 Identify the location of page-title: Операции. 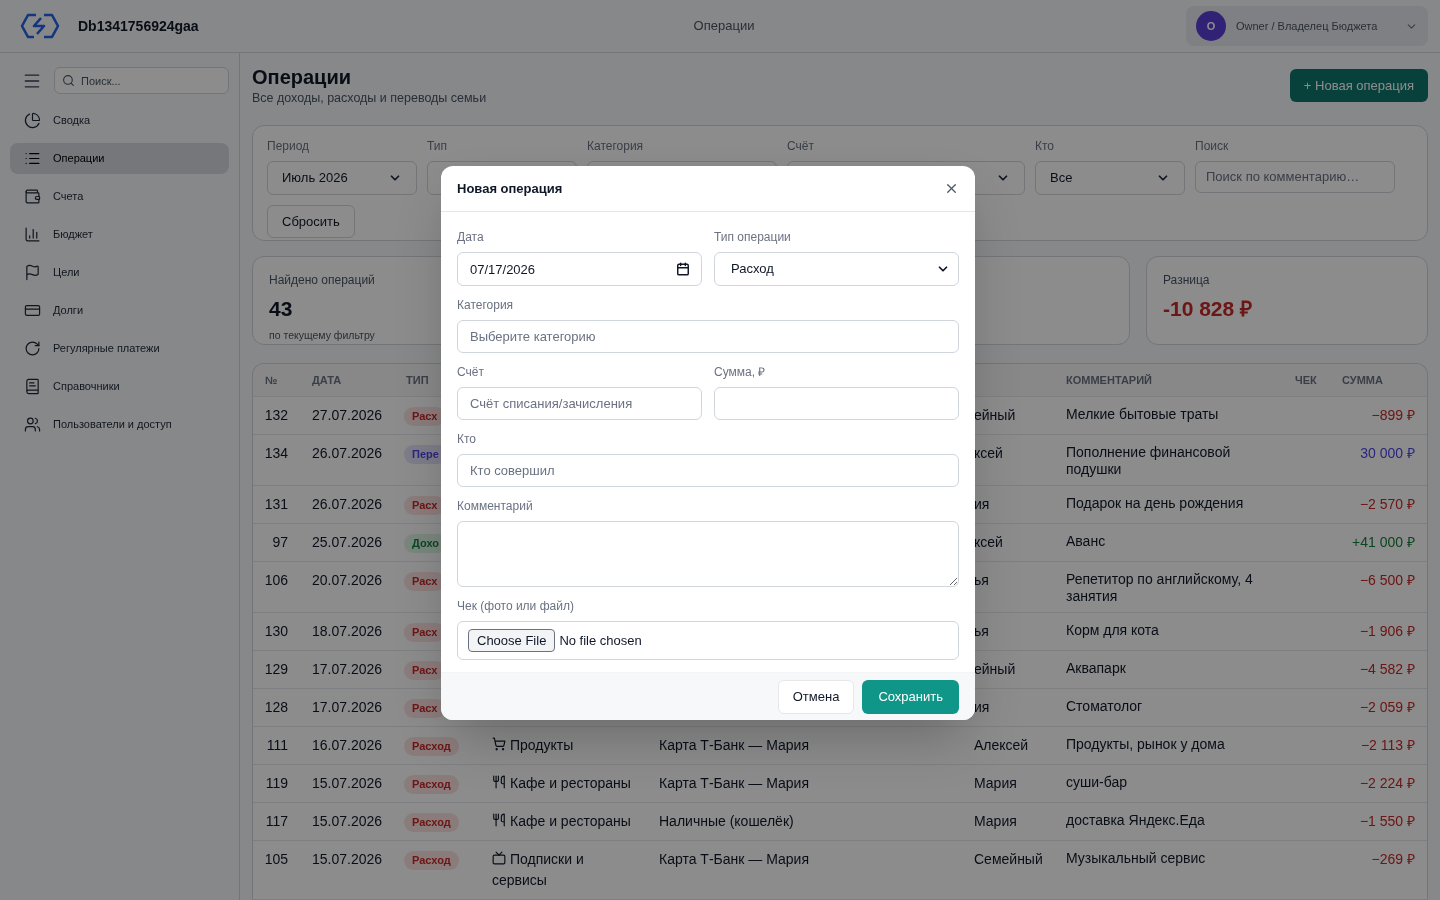
(302, 77).